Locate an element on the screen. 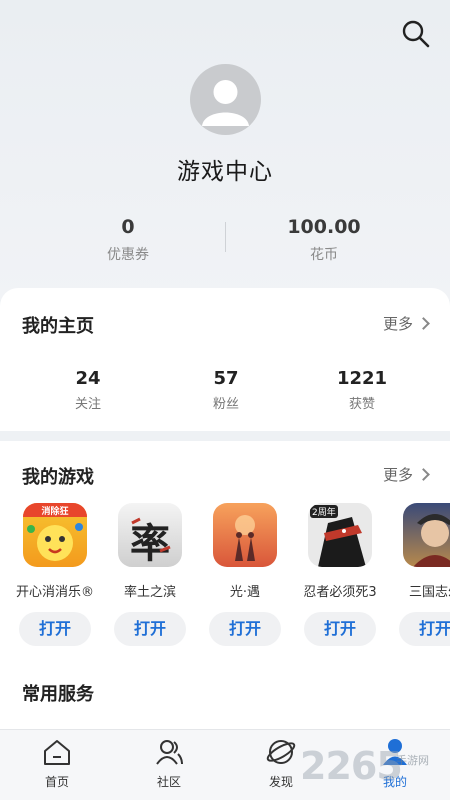 Image resolution: width=450 pixels, height=800 pixels. search-button is located at coordinates (416, 34).